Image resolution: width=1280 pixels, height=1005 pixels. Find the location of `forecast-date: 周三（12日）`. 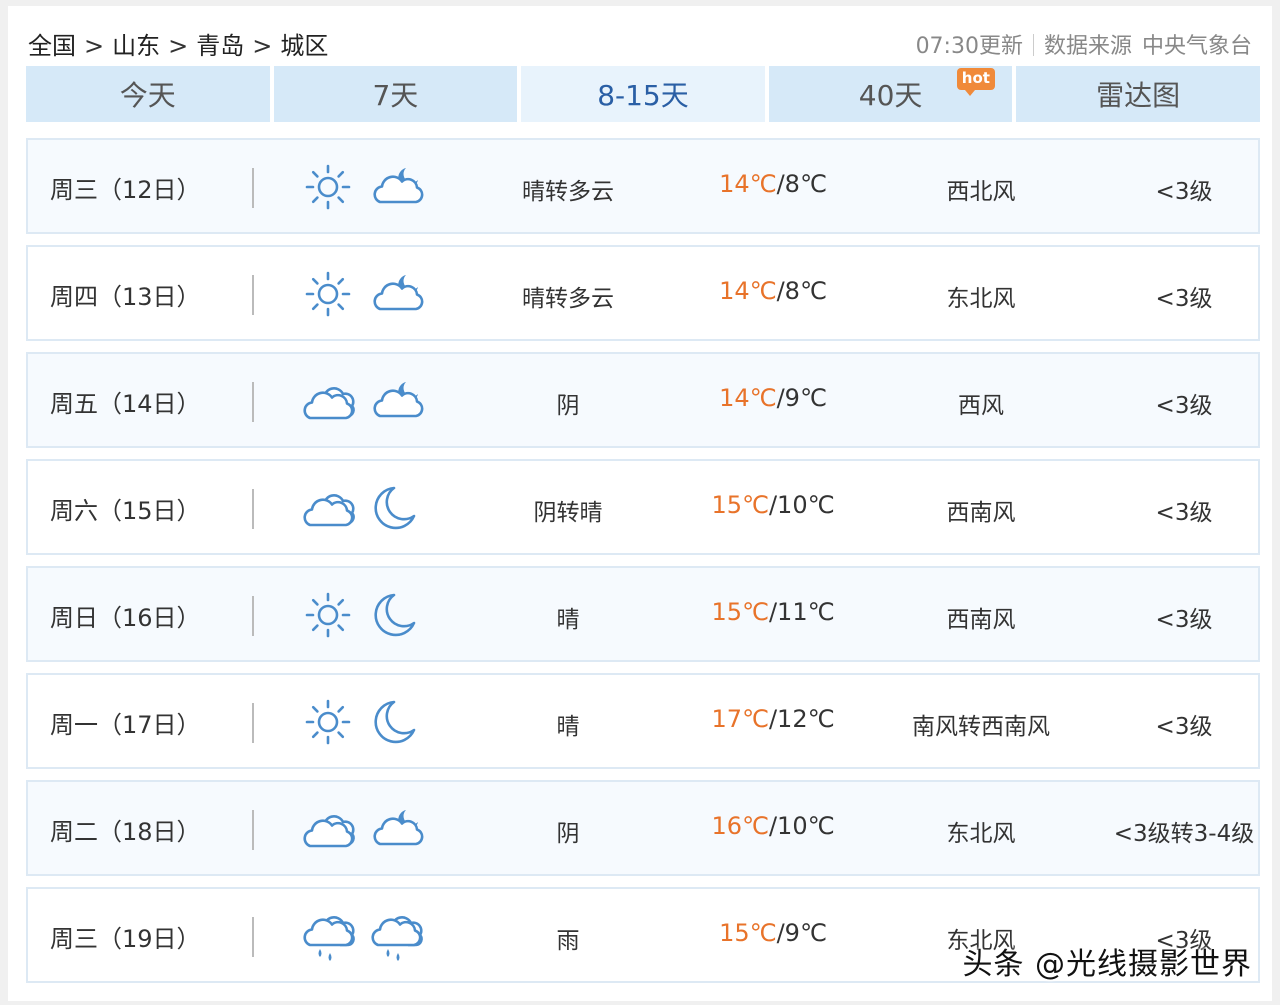

forecast-date: 周三（12日） is located at coordinates (125, 190).